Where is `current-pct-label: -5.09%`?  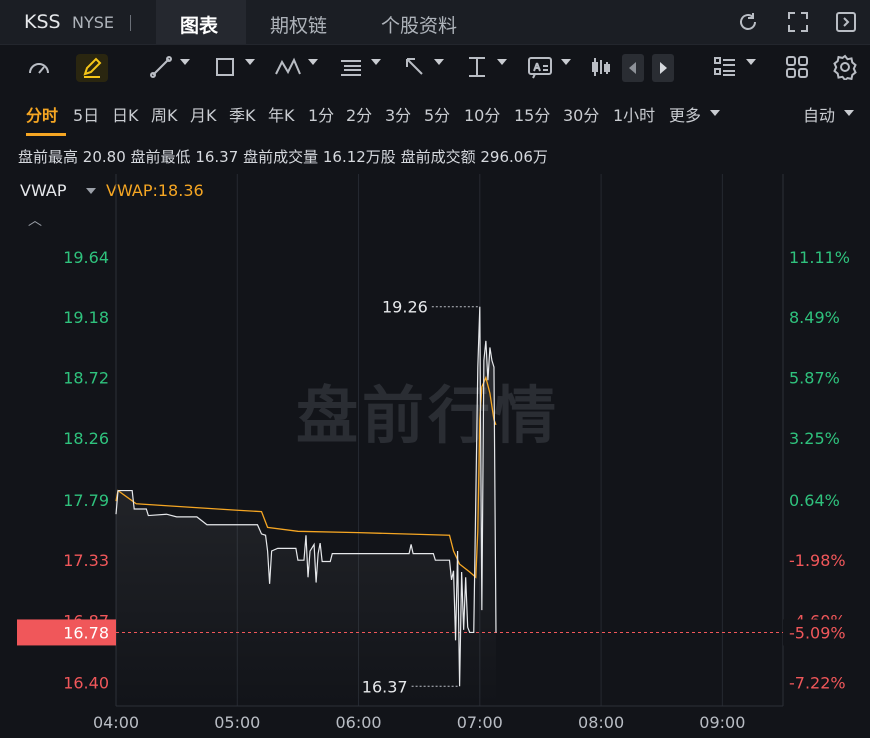 current-pct-label: -5.09% is located at coordinates (817, 632).